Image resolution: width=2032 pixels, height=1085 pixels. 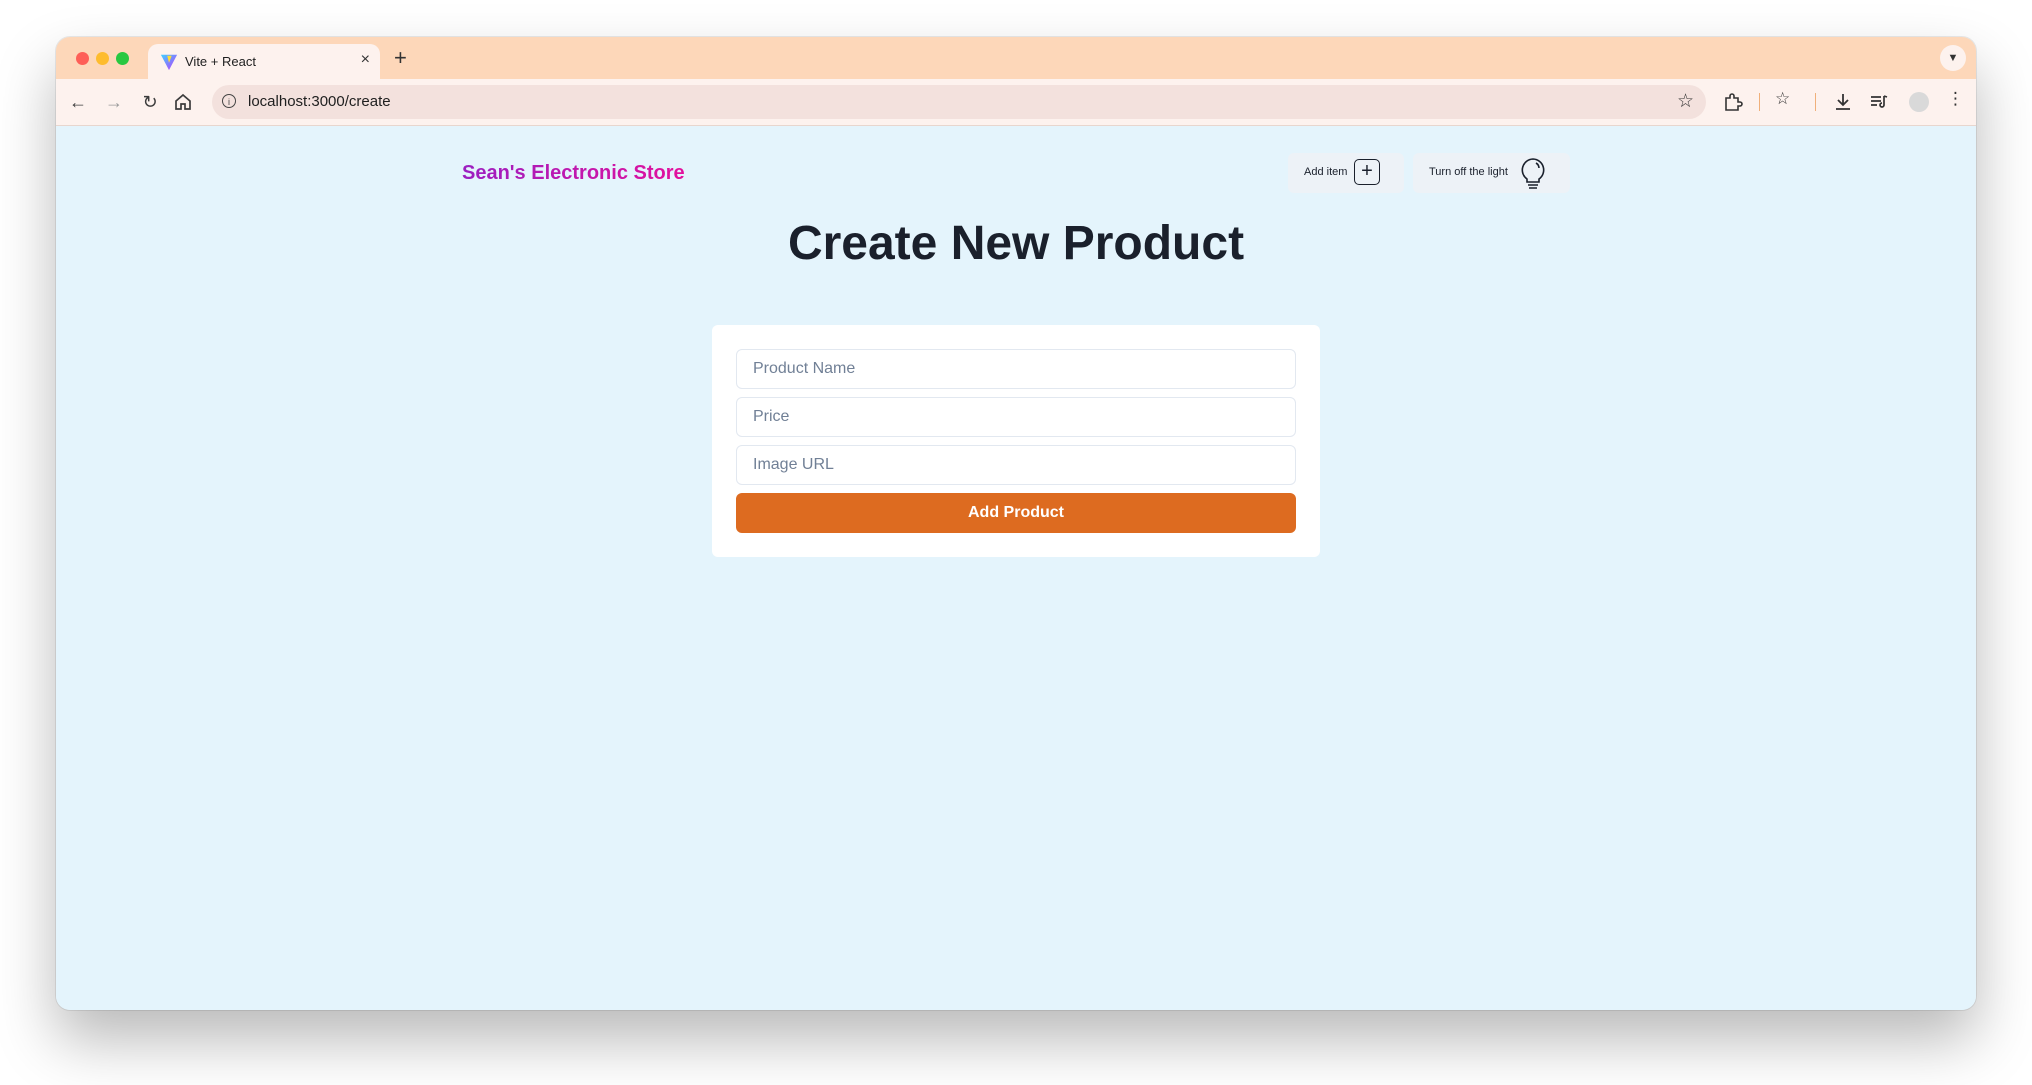 What do you see at coordinates (1782, 99) in the screenshot?
I see `bookmarks-icon: ☆` at bounding box center [1782, 99].